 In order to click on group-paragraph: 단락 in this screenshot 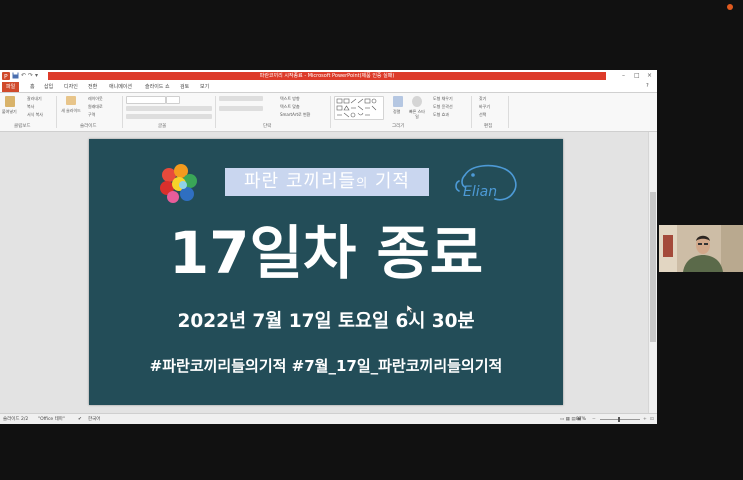, I will do `click(267, 126)`.